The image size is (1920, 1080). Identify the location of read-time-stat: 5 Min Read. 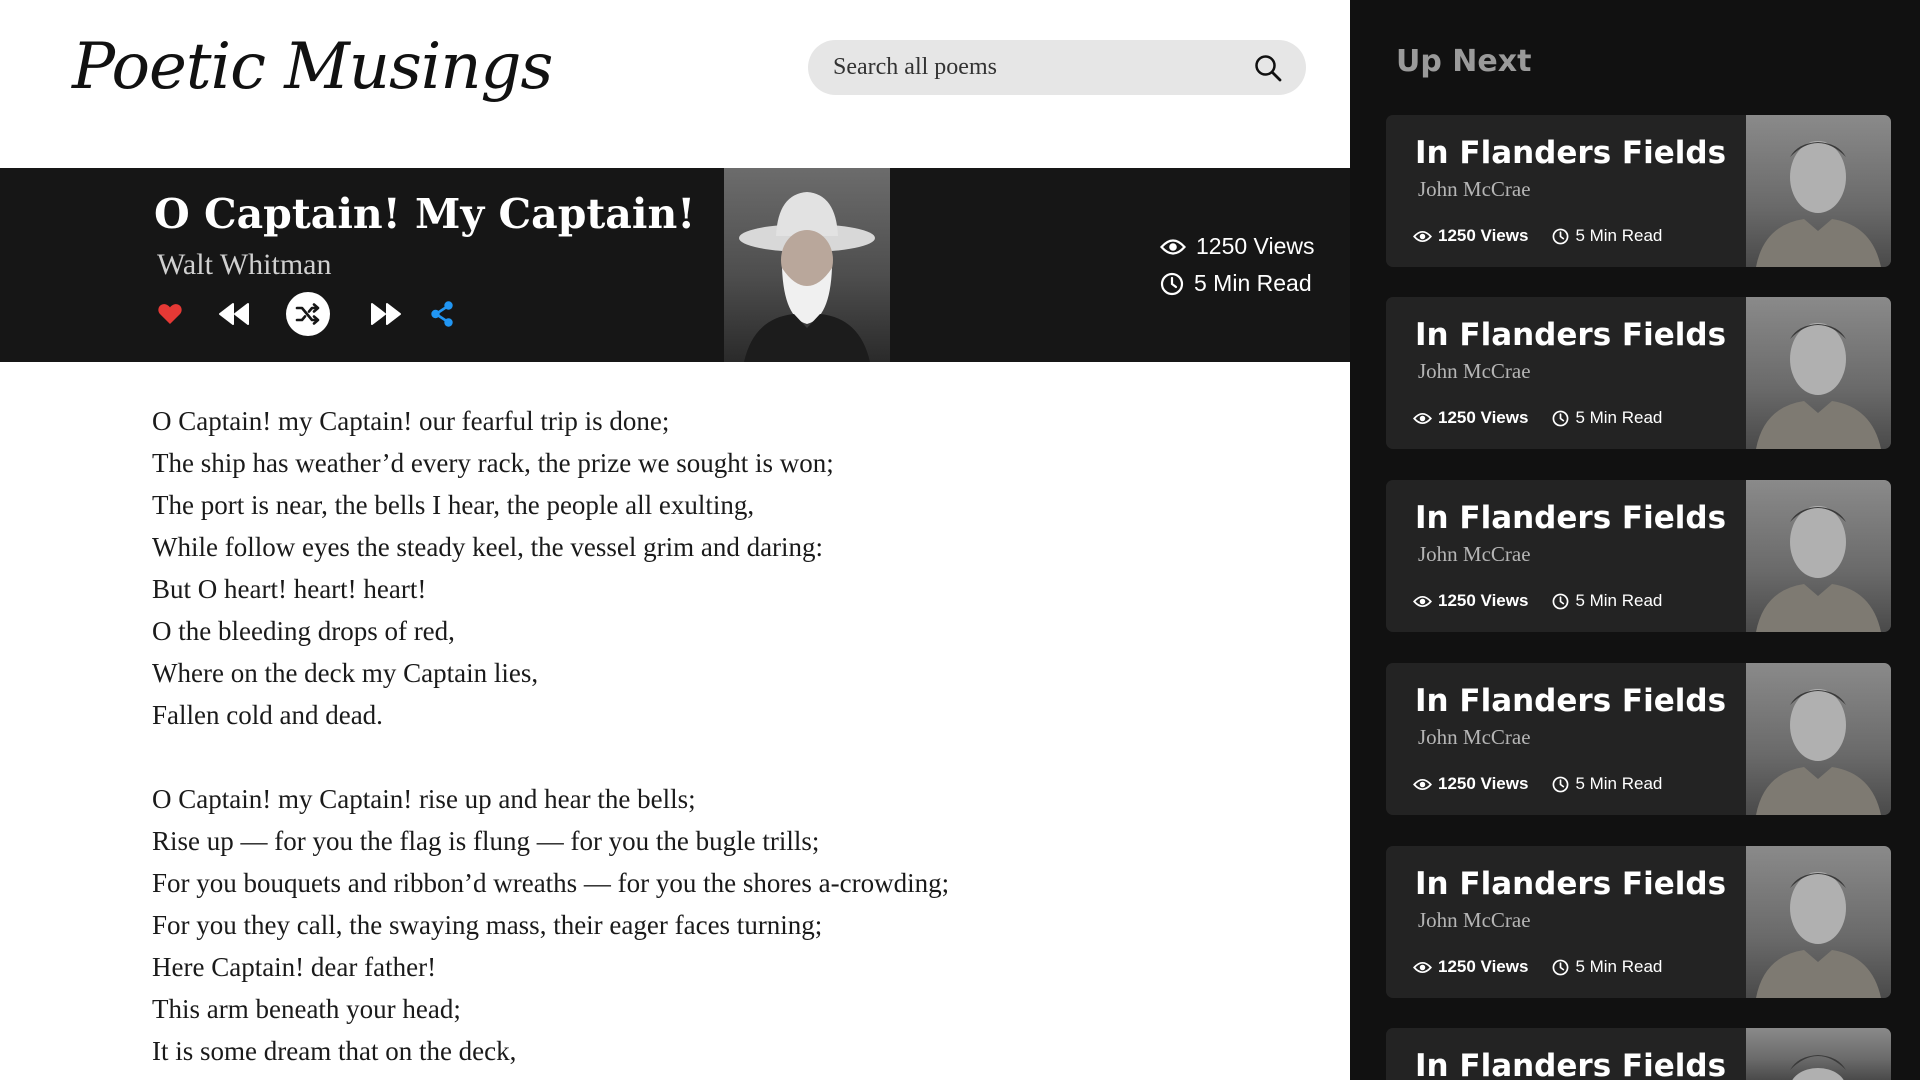
(1237, 283).